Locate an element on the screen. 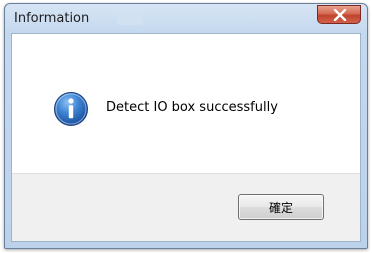  close-icon is located at coordinates (340, 15).